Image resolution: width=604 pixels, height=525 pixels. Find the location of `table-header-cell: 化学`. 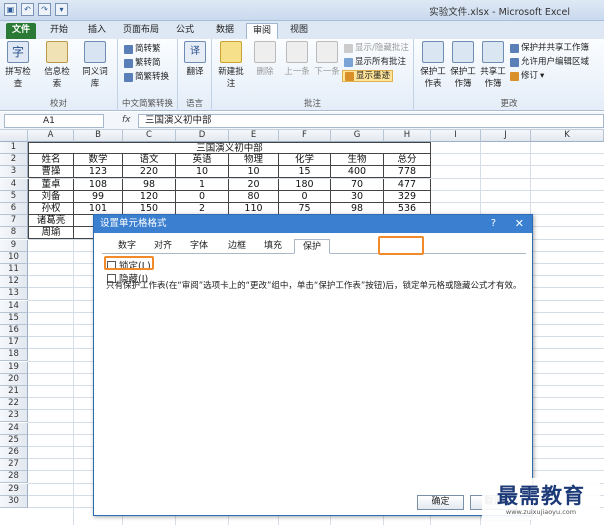

table-header-cell: 化学 is located at coordinates (305, 160).